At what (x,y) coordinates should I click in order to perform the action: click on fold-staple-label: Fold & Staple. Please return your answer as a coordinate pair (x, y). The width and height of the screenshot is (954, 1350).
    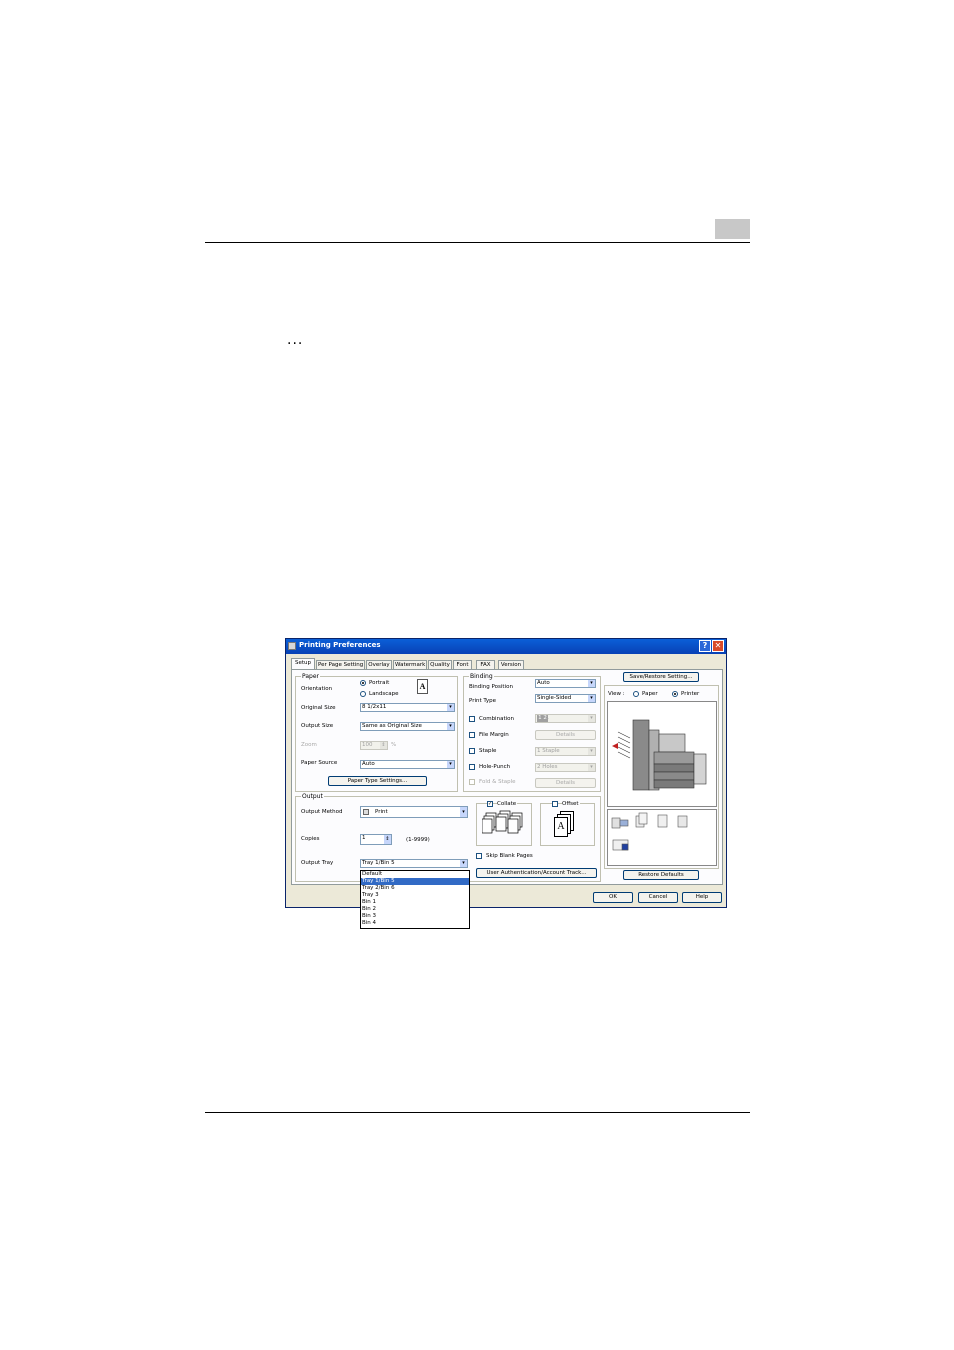
    Looking at the image, I should click on (497, 782).